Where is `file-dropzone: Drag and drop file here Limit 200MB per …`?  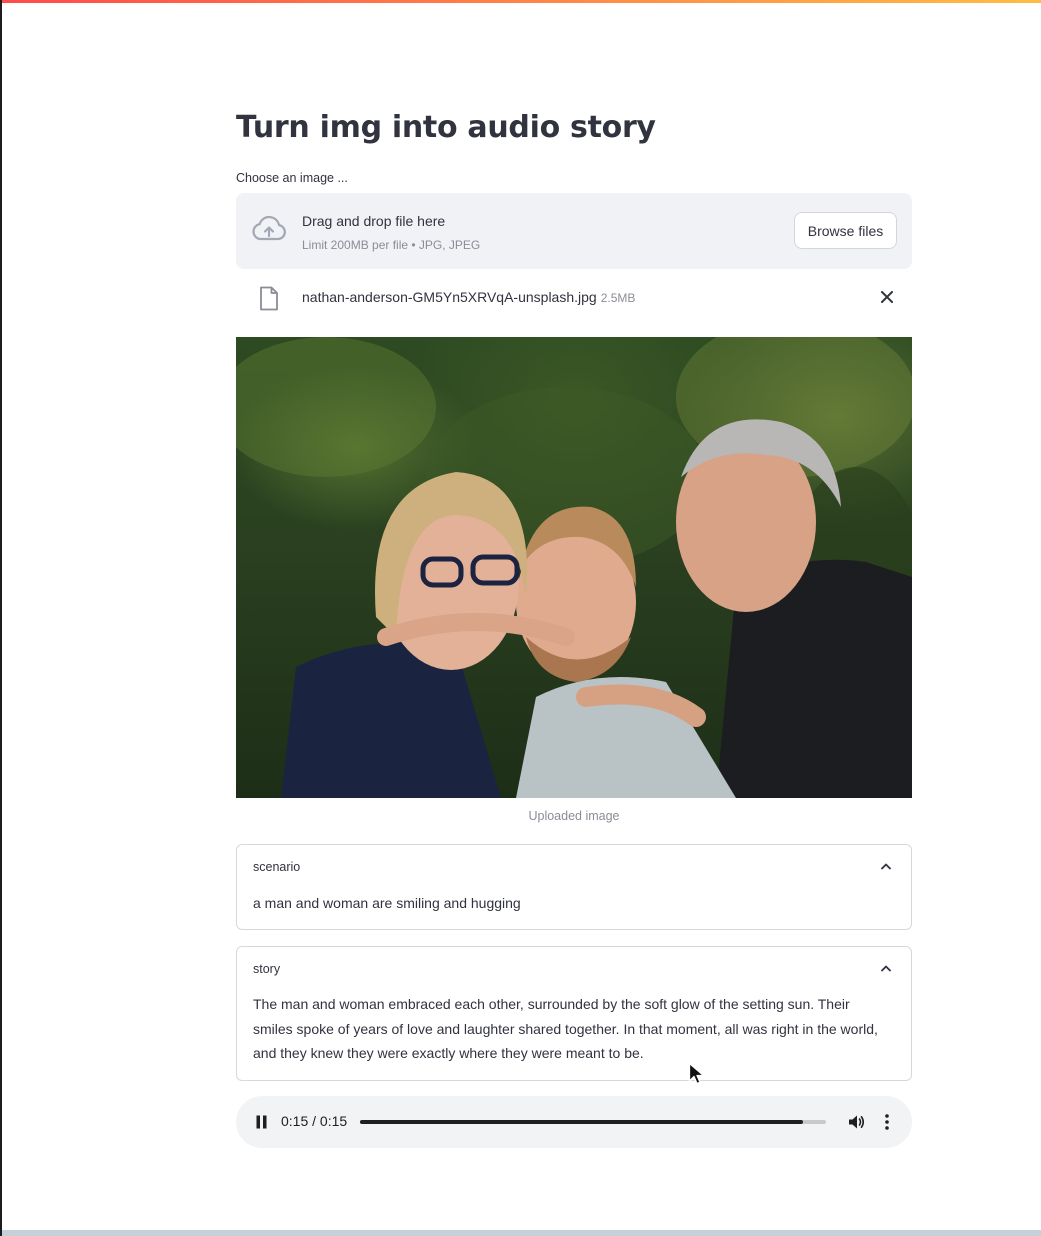
file-dropzone: Drag and drop file here Limit 200MB per … is located at coordinates (574, 231).